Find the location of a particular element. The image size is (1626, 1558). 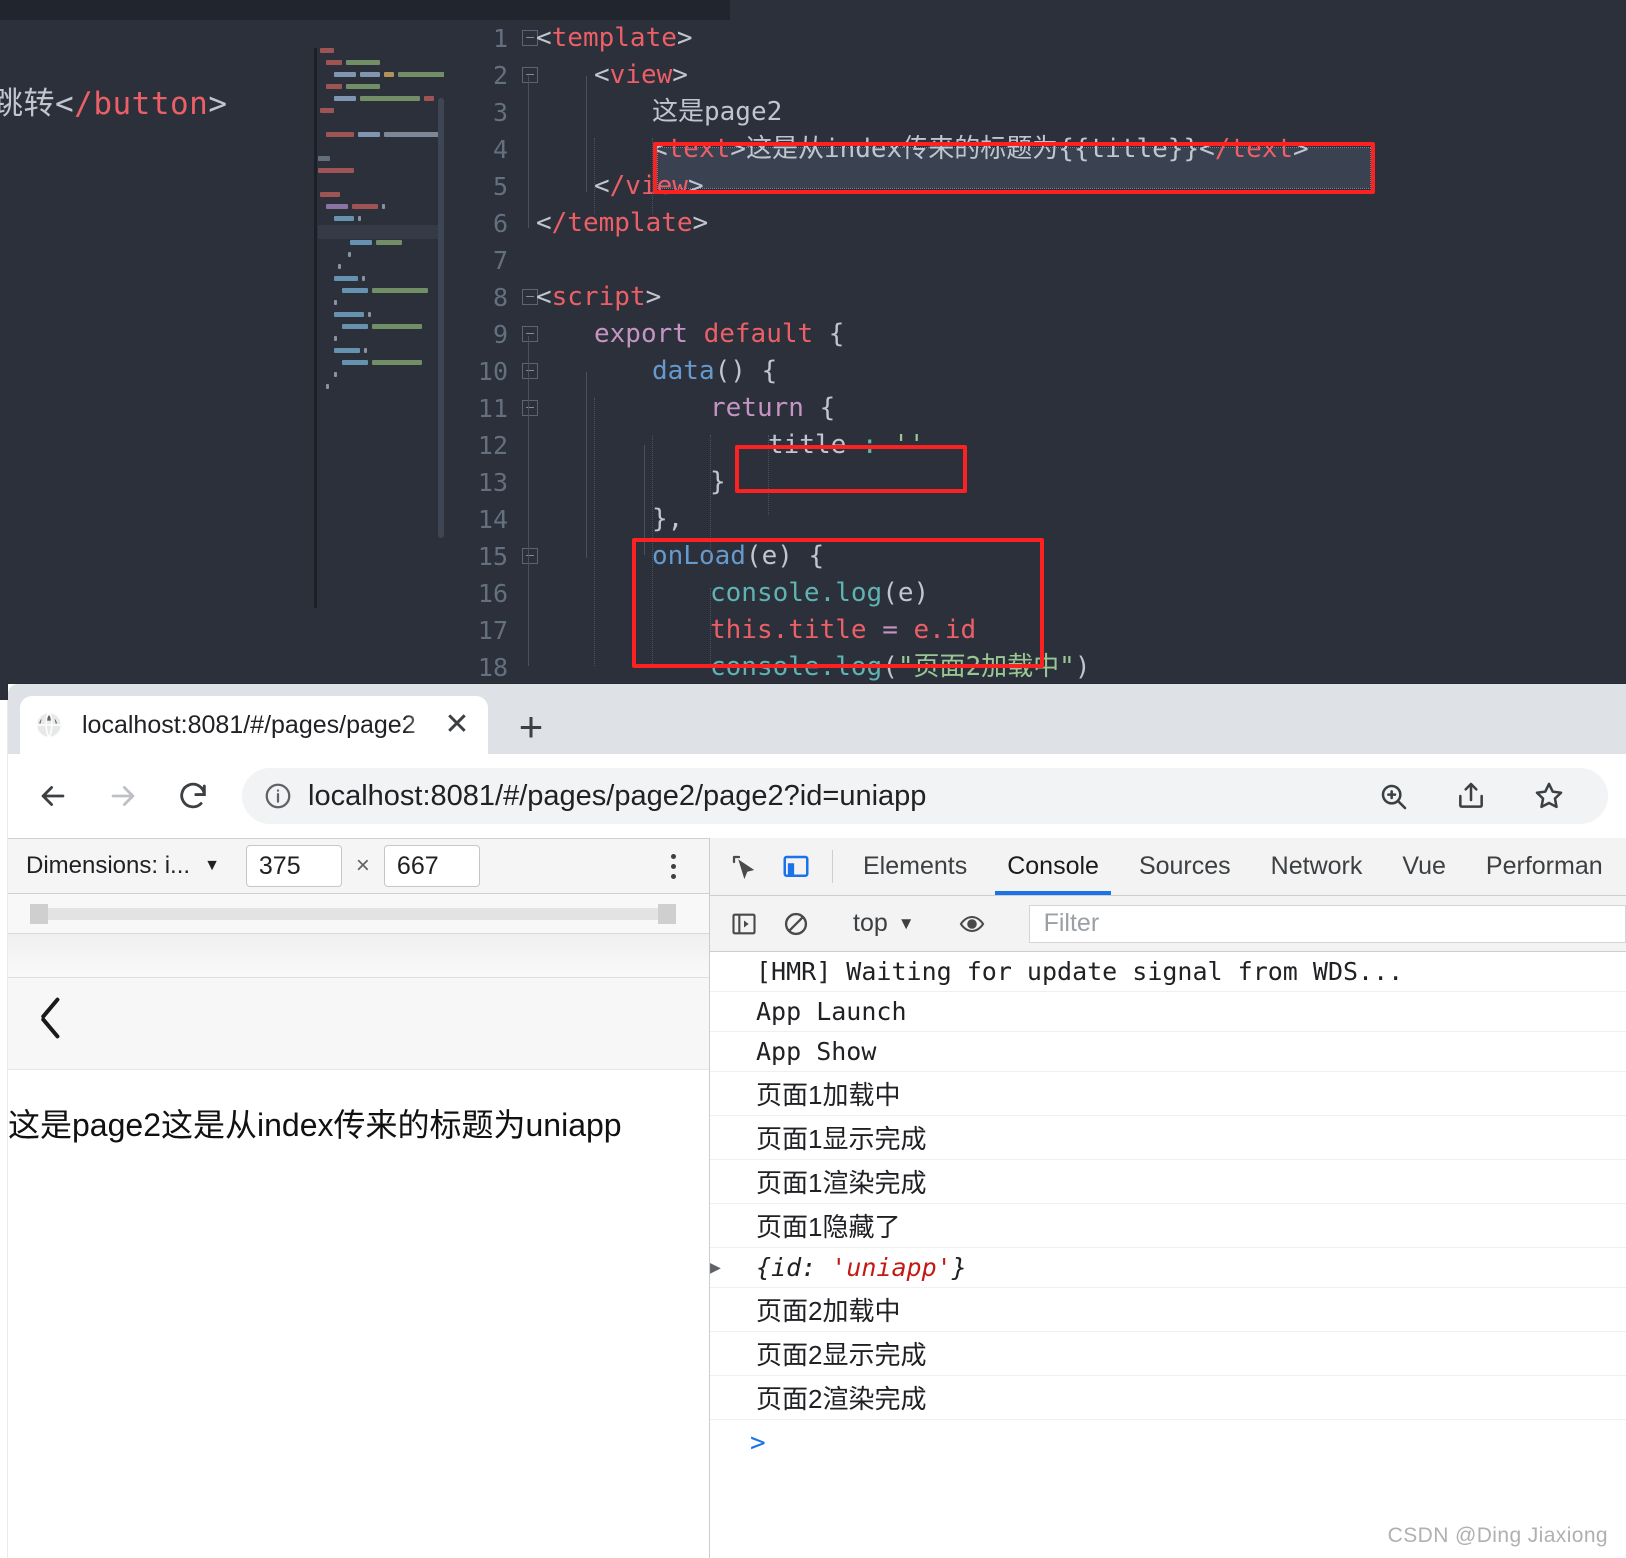

console-log-row: App Show is located at coordinates (1168, 1052).